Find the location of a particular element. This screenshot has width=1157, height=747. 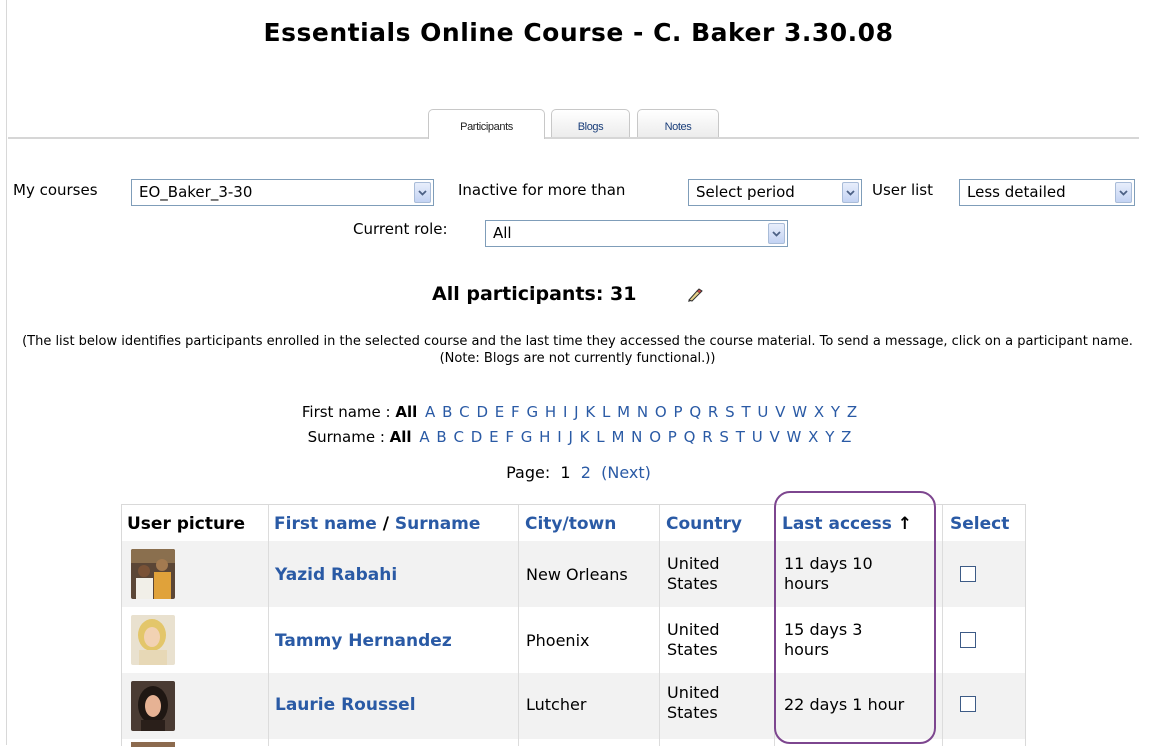

surname-letter-link: P is located at coordinates (672, 437).